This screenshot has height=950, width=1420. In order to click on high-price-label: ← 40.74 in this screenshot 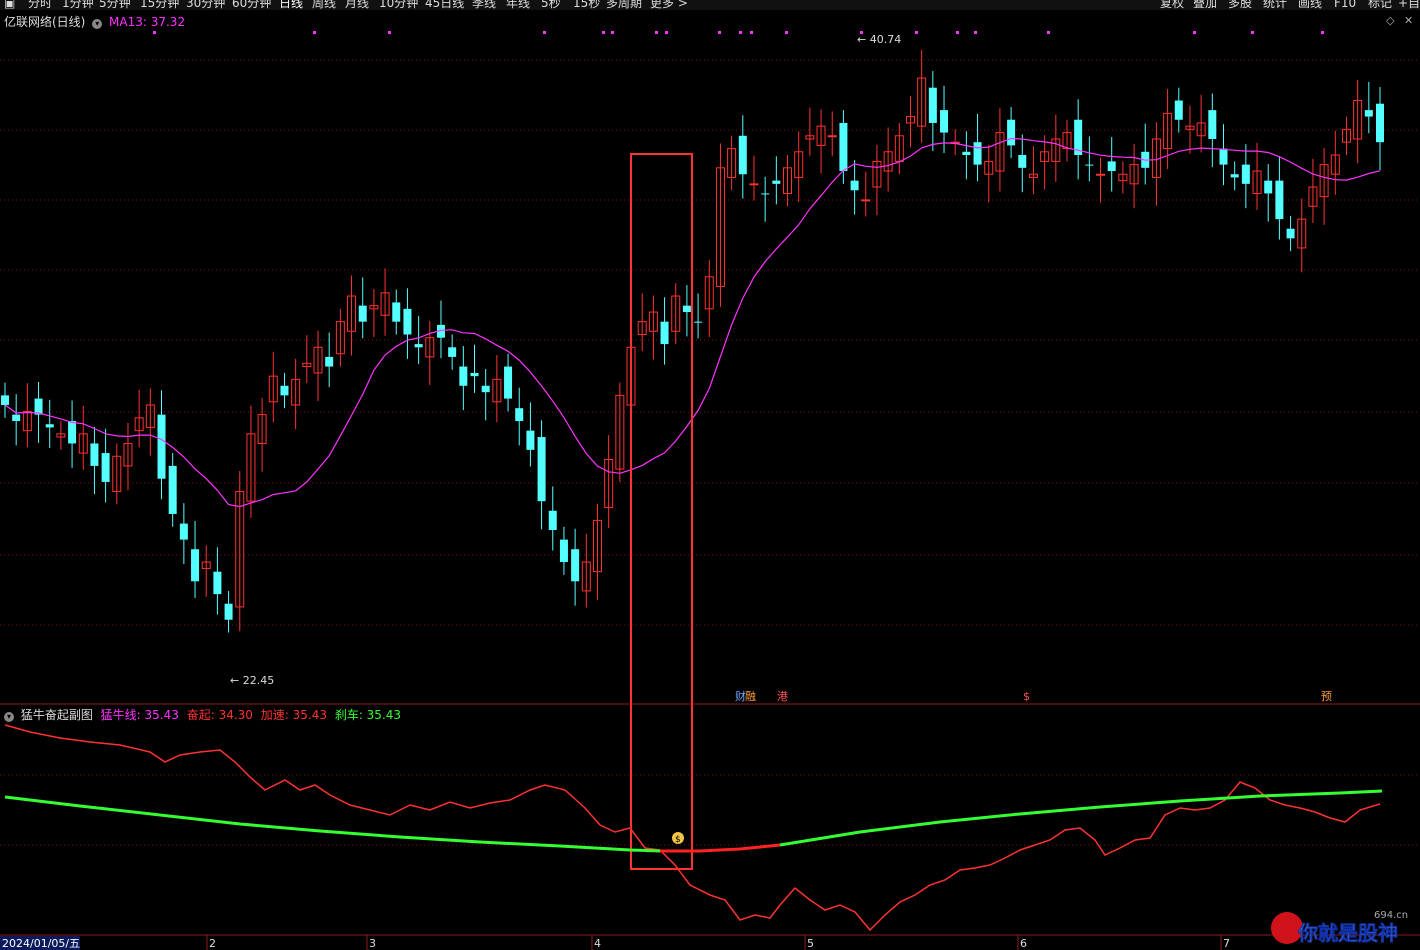, I will do `click(879, 39)`.